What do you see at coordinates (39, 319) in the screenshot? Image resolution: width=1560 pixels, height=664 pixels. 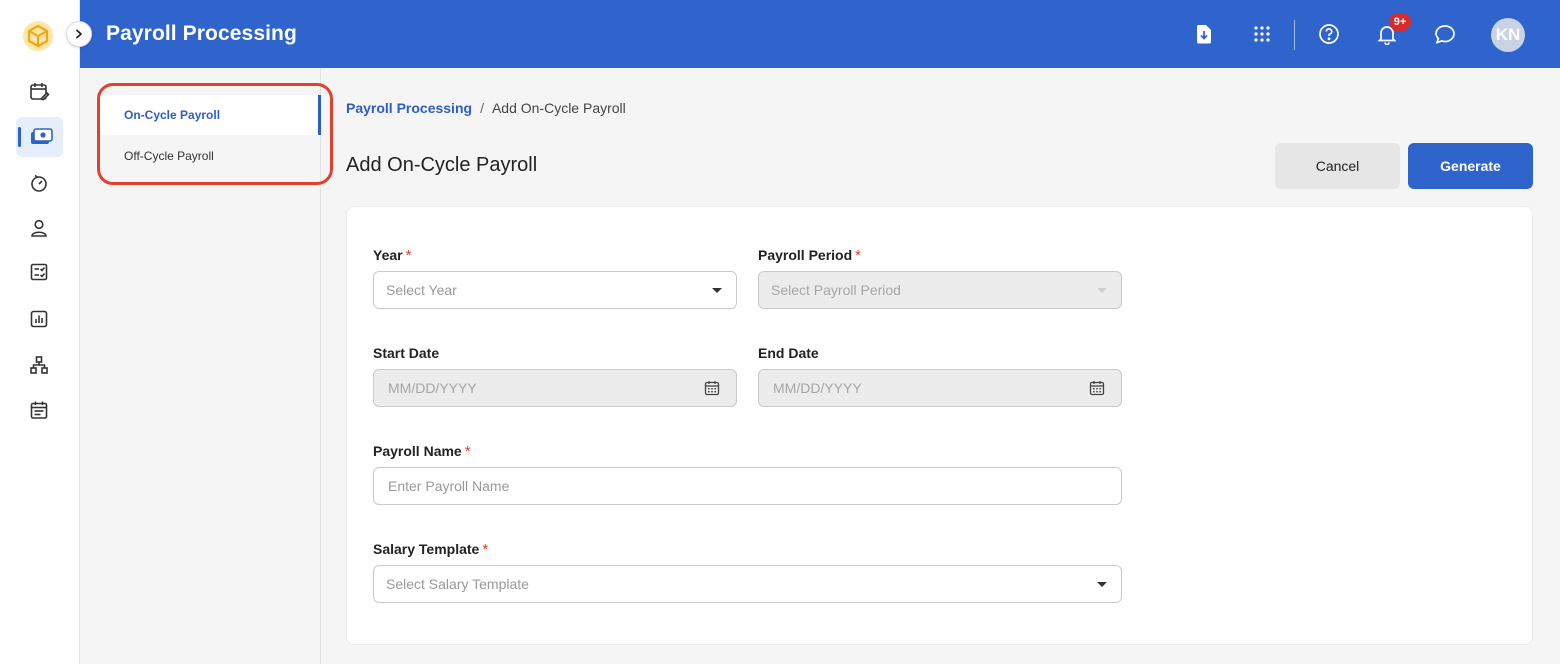 I see `report-chart-icon` at bounding box center [39, 319].